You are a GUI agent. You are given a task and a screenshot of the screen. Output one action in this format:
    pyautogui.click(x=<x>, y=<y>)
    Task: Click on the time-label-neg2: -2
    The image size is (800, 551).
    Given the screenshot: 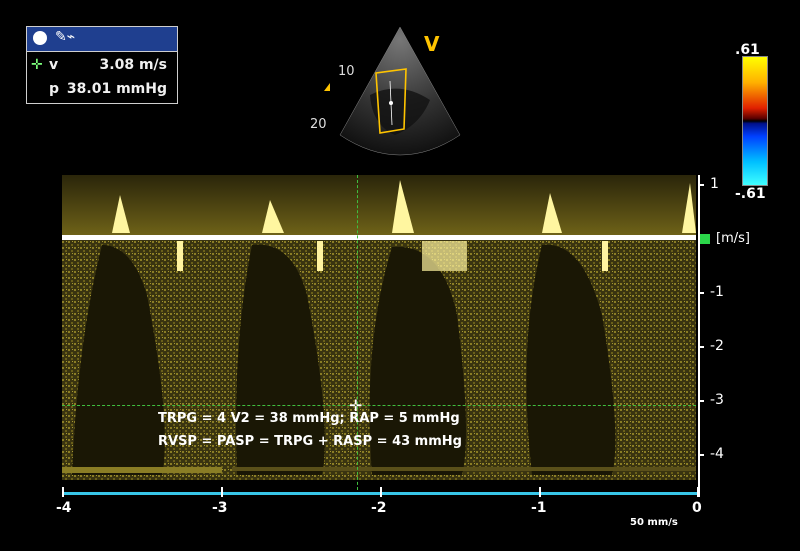 What is the action you would take?
    pyautogui.click(x=379, y=508)
    